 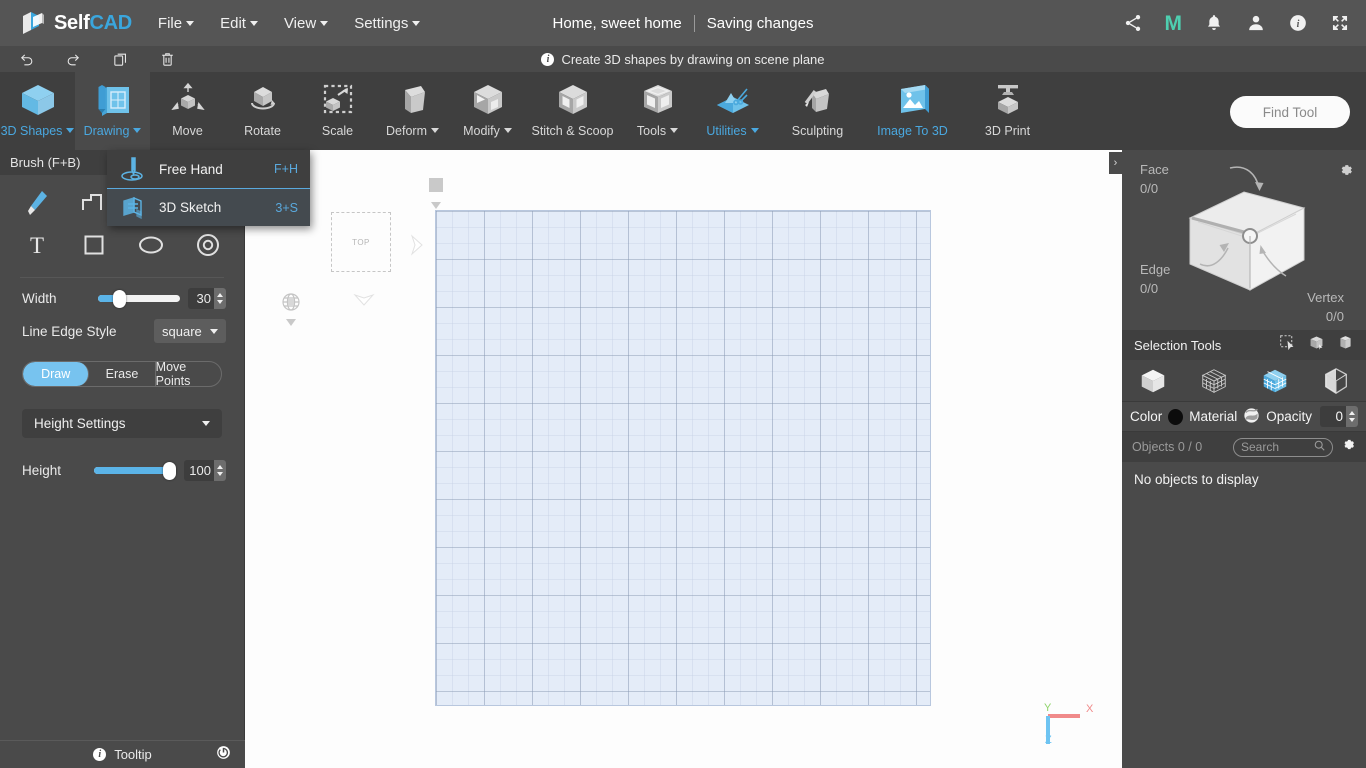 What do you see at coordinates (239, 23) in the screenshot?
I see `menu-edit: Edit` at bounding box center [239, 23].